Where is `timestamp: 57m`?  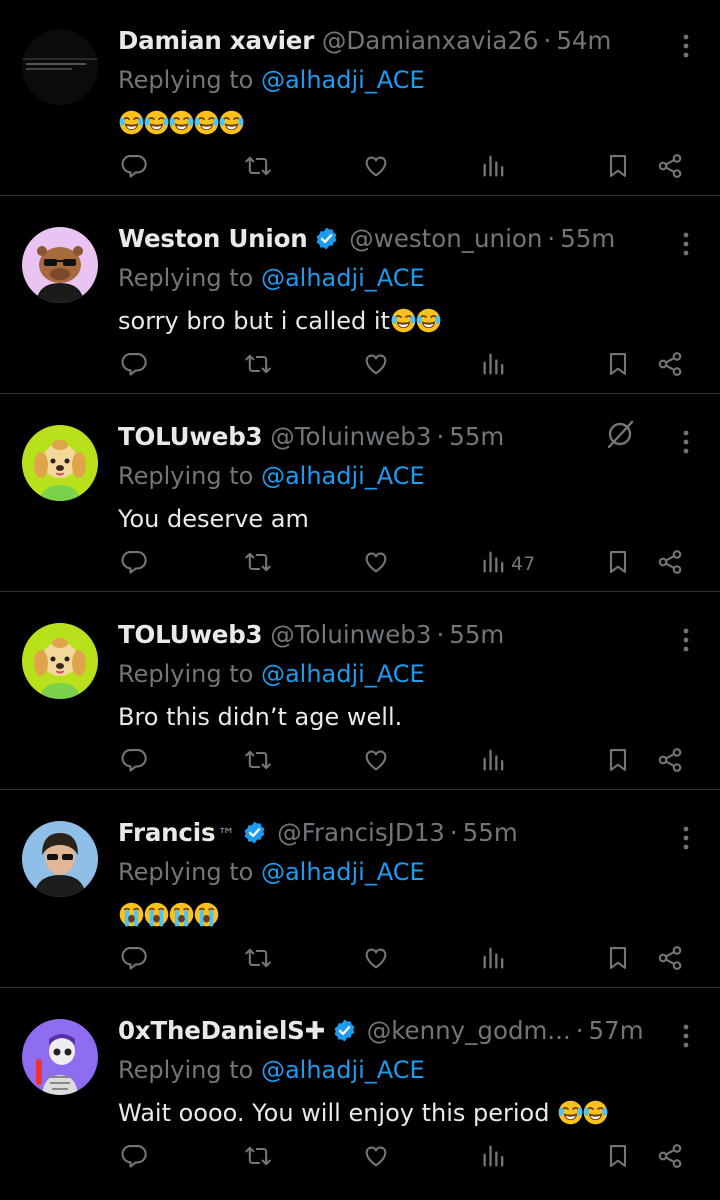
timestamp: 57m is located at coordinates (616, 1030).